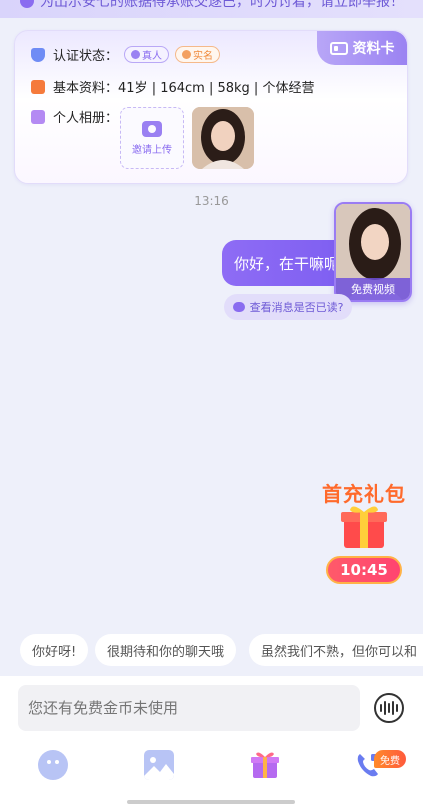  What do you see at coordinates (265, 765) in the screenshot?
I see `gift-icon` at bounding box center [265, 765].